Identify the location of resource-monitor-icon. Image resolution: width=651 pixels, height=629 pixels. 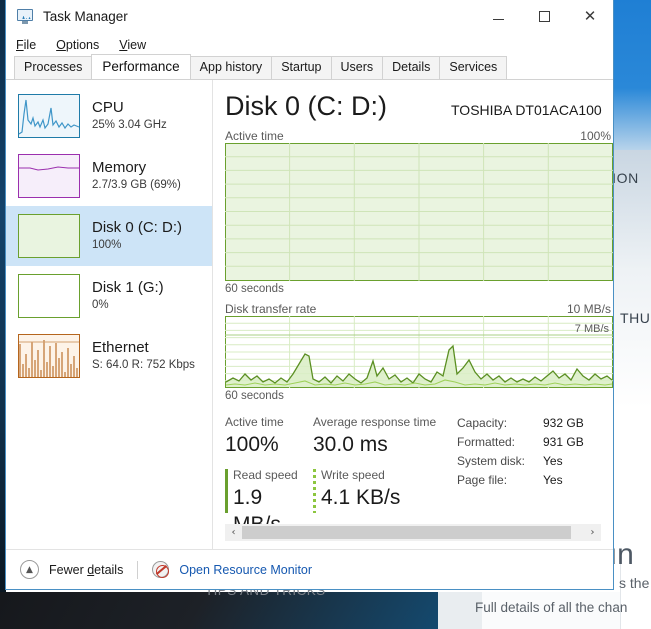
(161, 569).